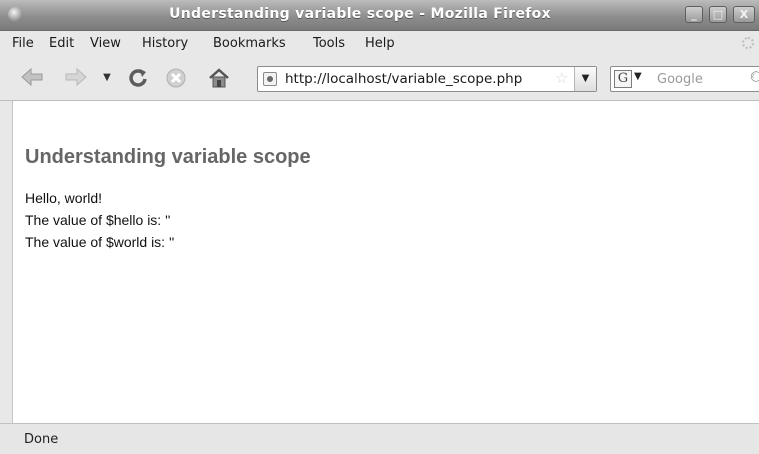  I want to click on menu-tools: Tools, so click(329, 43).